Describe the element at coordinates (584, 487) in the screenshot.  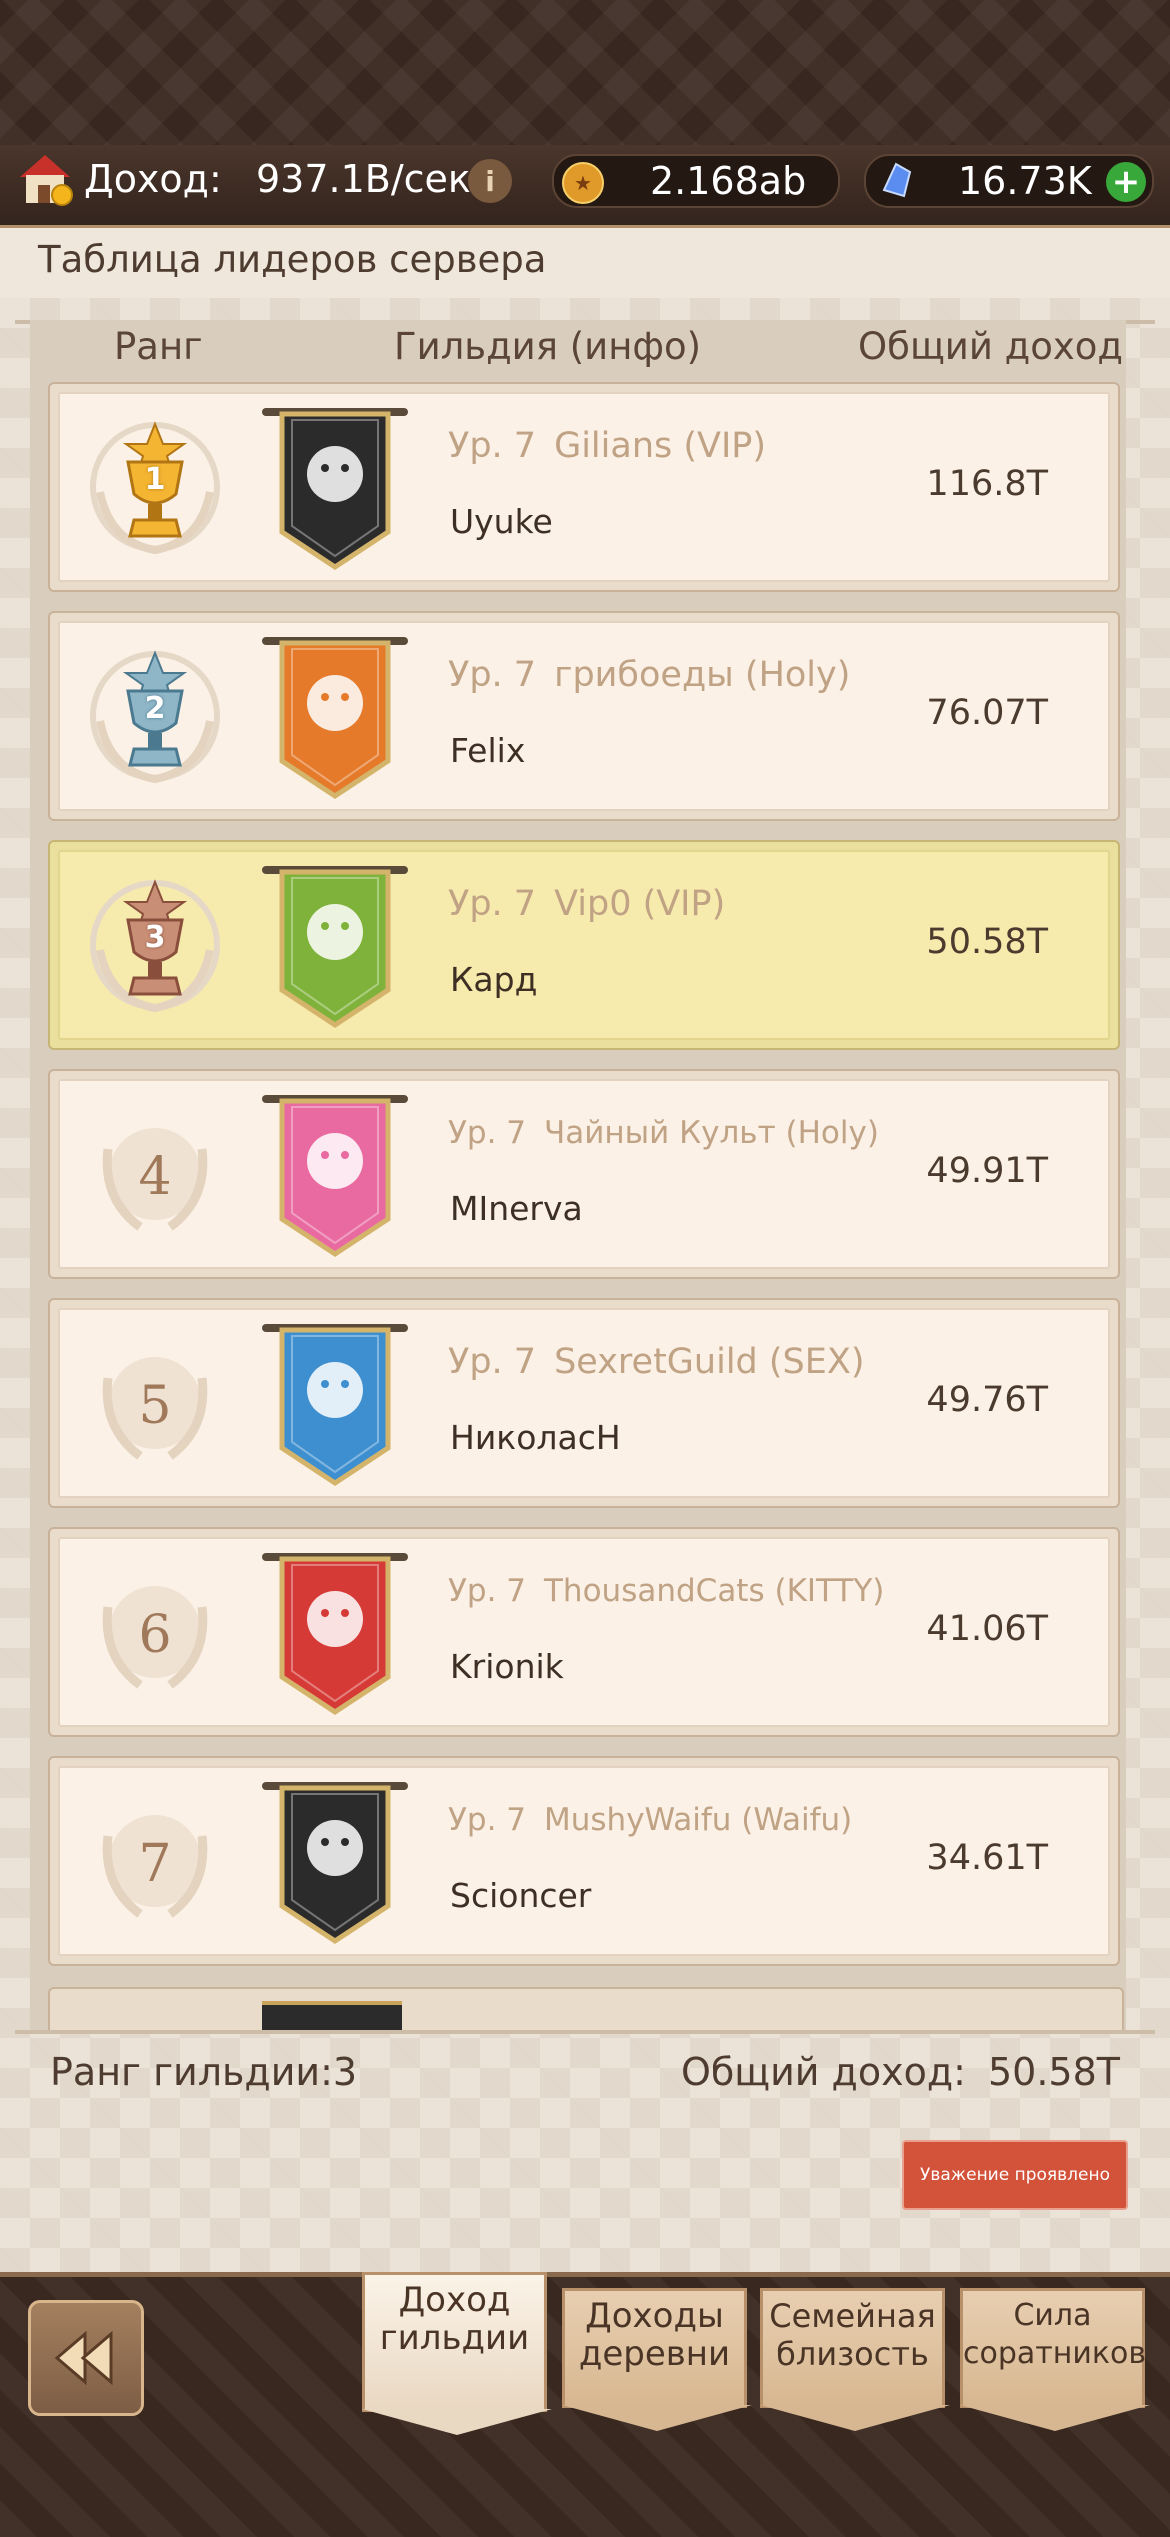
I see `leaderboard-row: 1 Ур. 7 Gilians (VIP) Uyuke 116.8T` at that location.